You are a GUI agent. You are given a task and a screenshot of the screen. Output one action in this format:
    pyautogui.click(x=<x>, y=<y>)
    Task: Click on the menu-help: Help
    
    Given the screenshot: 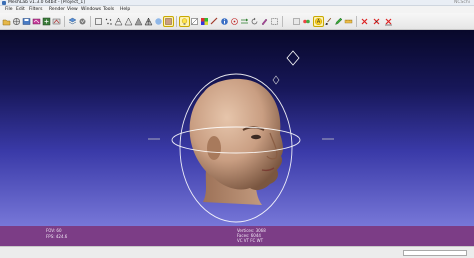 What is the action you would take?
    pyautogui.click(x=125, y=9)
    